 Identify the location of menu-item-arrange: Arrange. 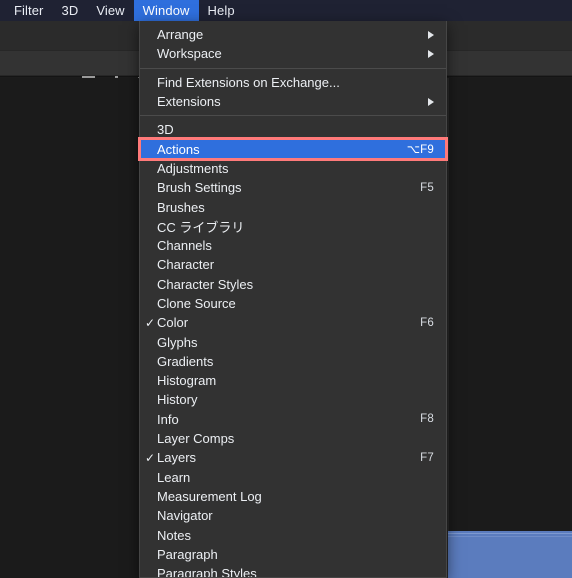
(293, 34).